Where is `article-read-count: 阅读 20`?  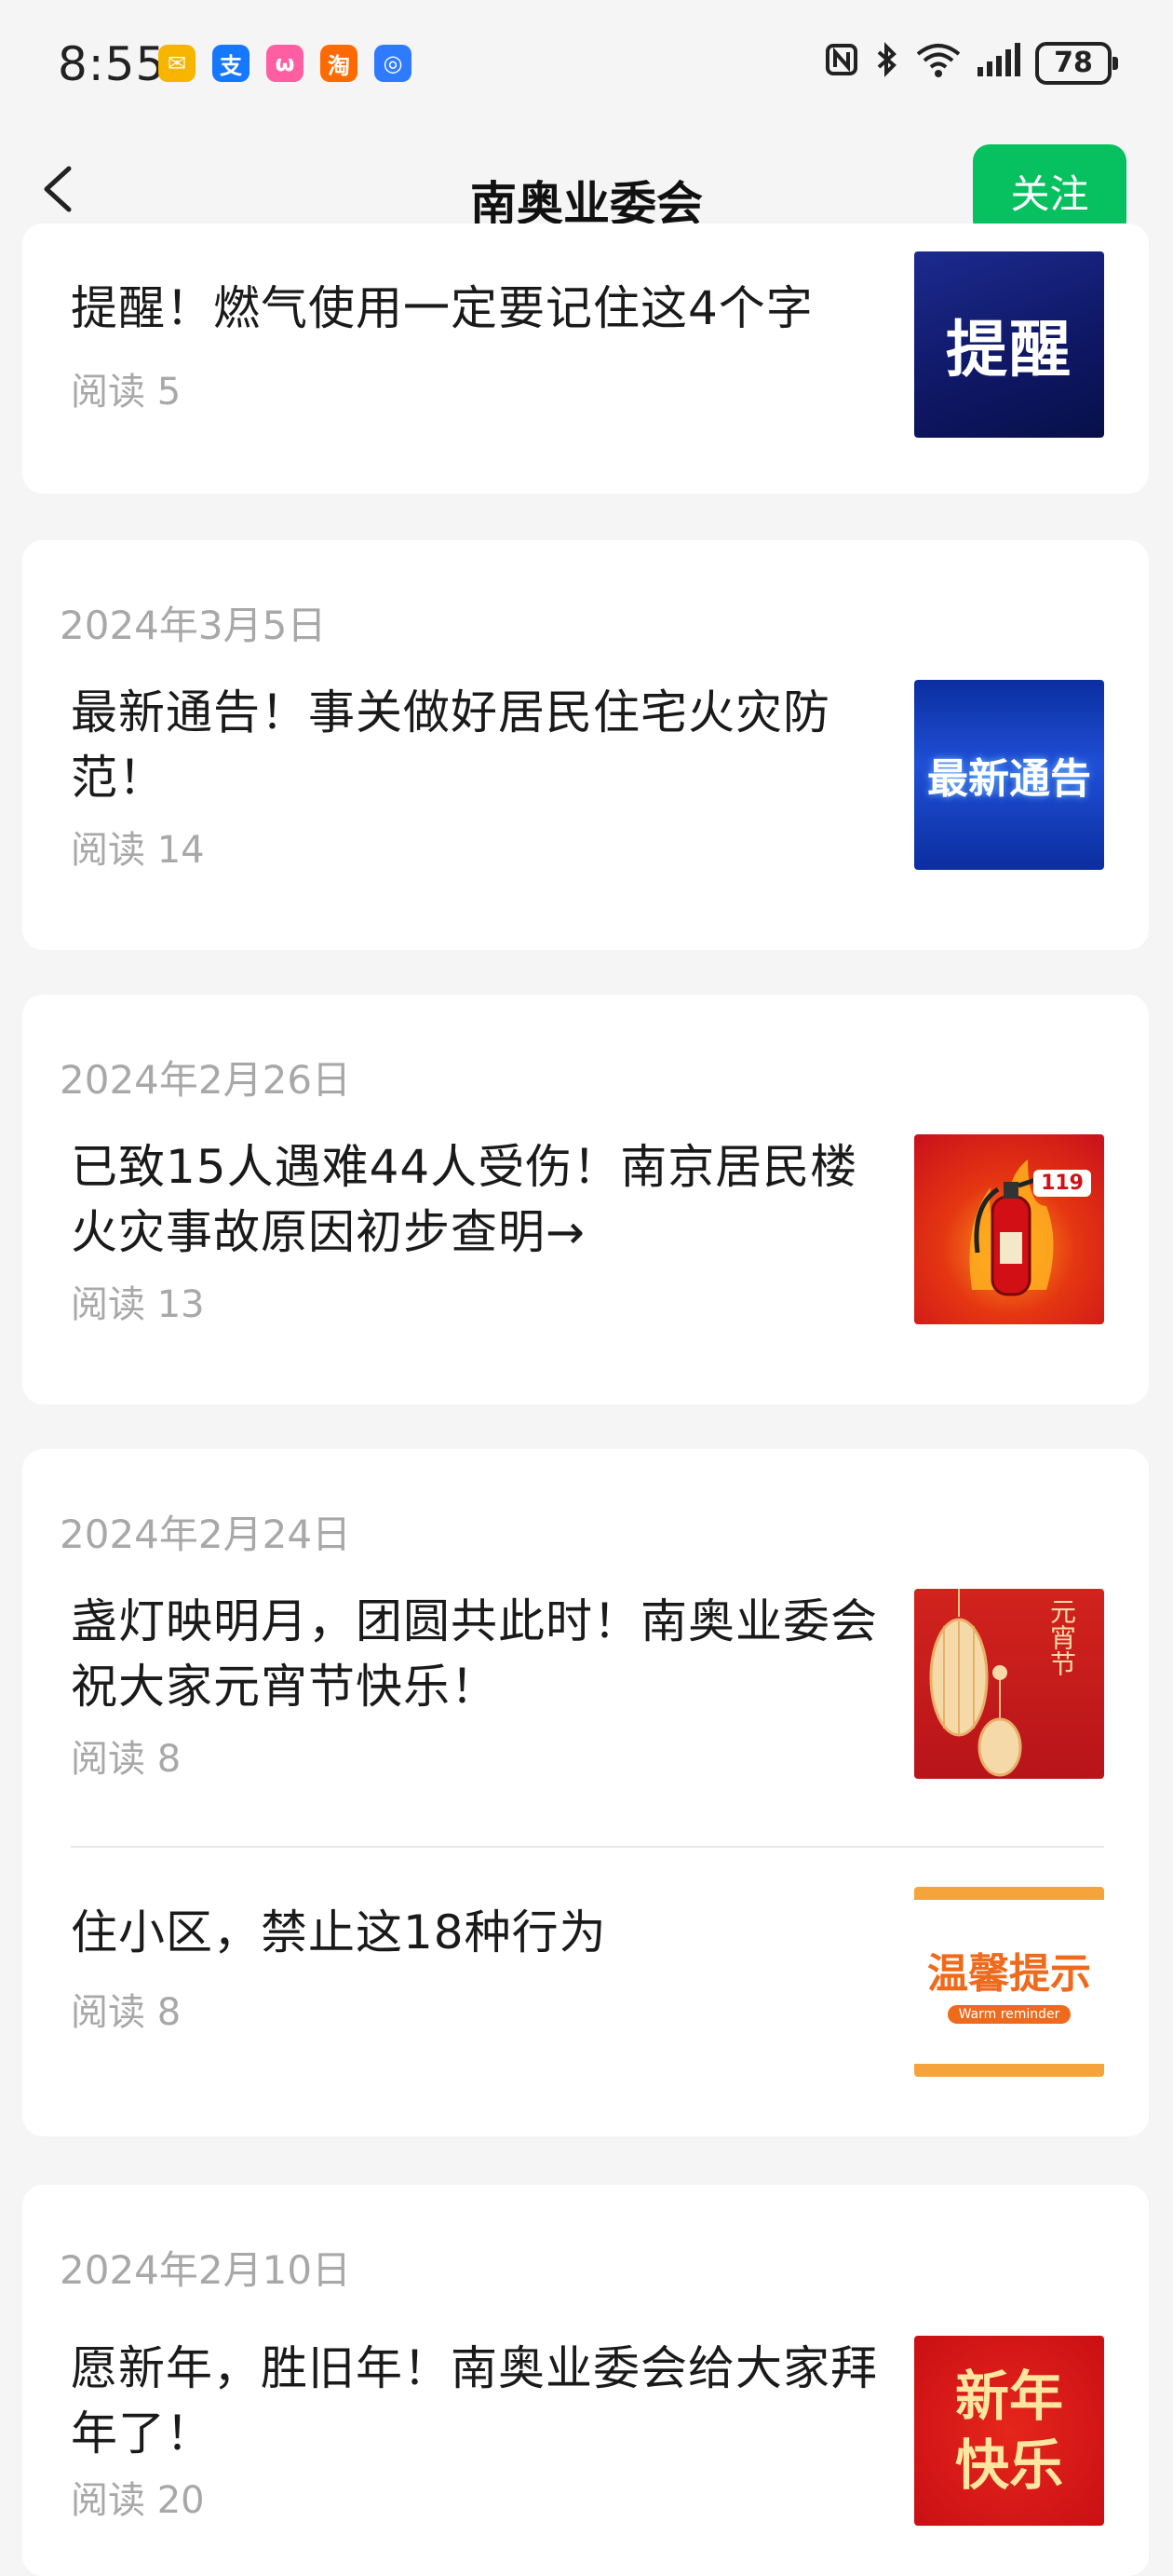 article-read-count: 阅读 20 is located at coordinates (138, 2500).